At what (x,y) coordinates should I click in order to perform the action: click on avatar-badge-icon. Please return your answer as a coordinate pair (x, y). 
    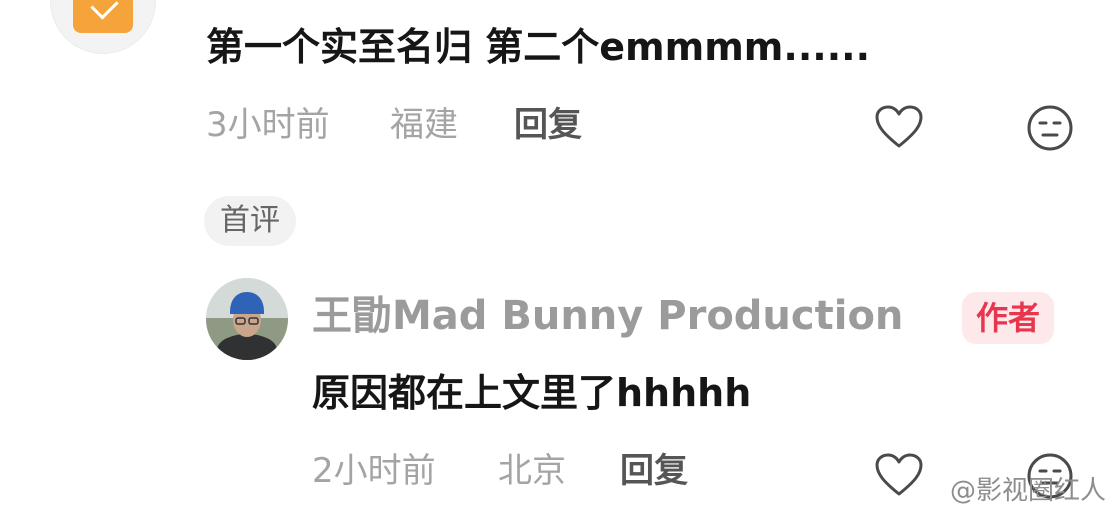
    Looking at the image, I should click on (103, 16).